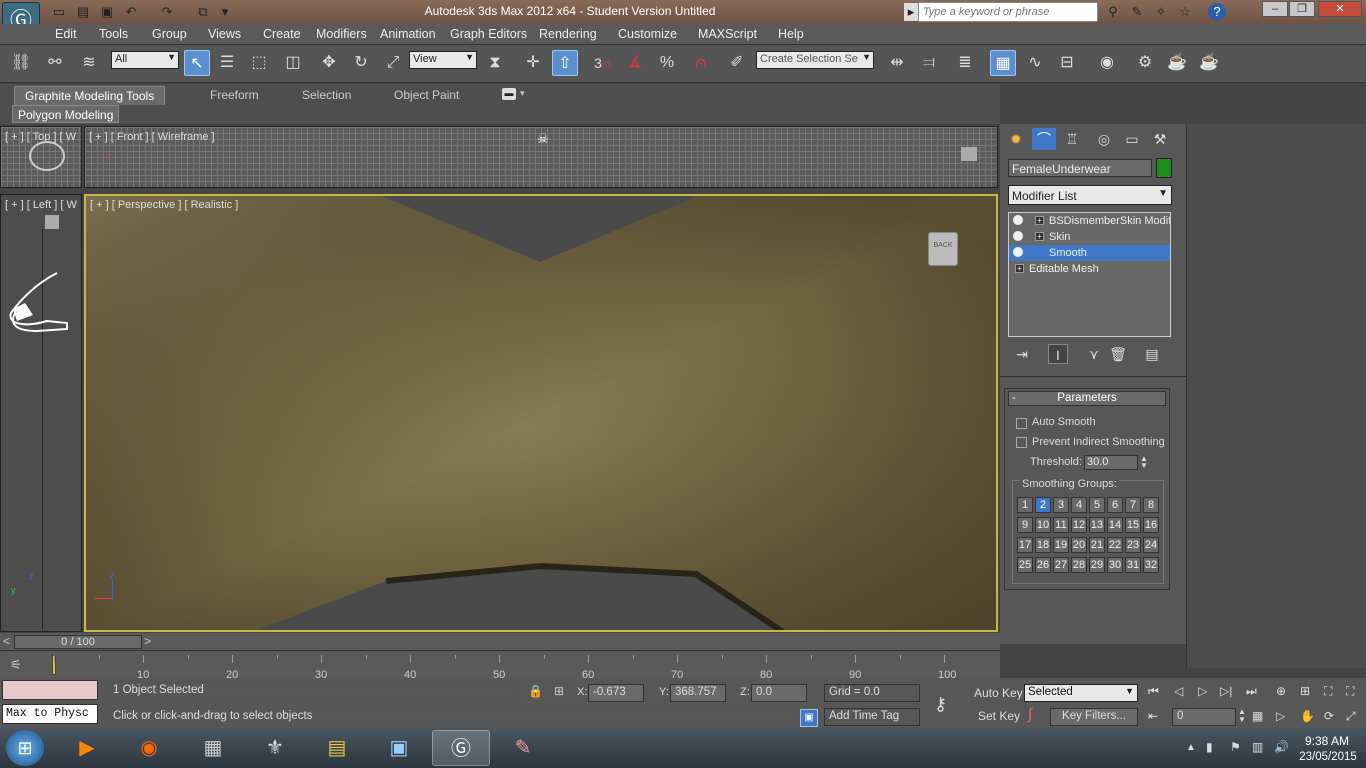 The width and height of the screenshot is (1366, 768). What do you see at coordinates (965, 63) in the screenshot?
I see `layer-manager-icon: ≣` at bounding box center [965, 63].